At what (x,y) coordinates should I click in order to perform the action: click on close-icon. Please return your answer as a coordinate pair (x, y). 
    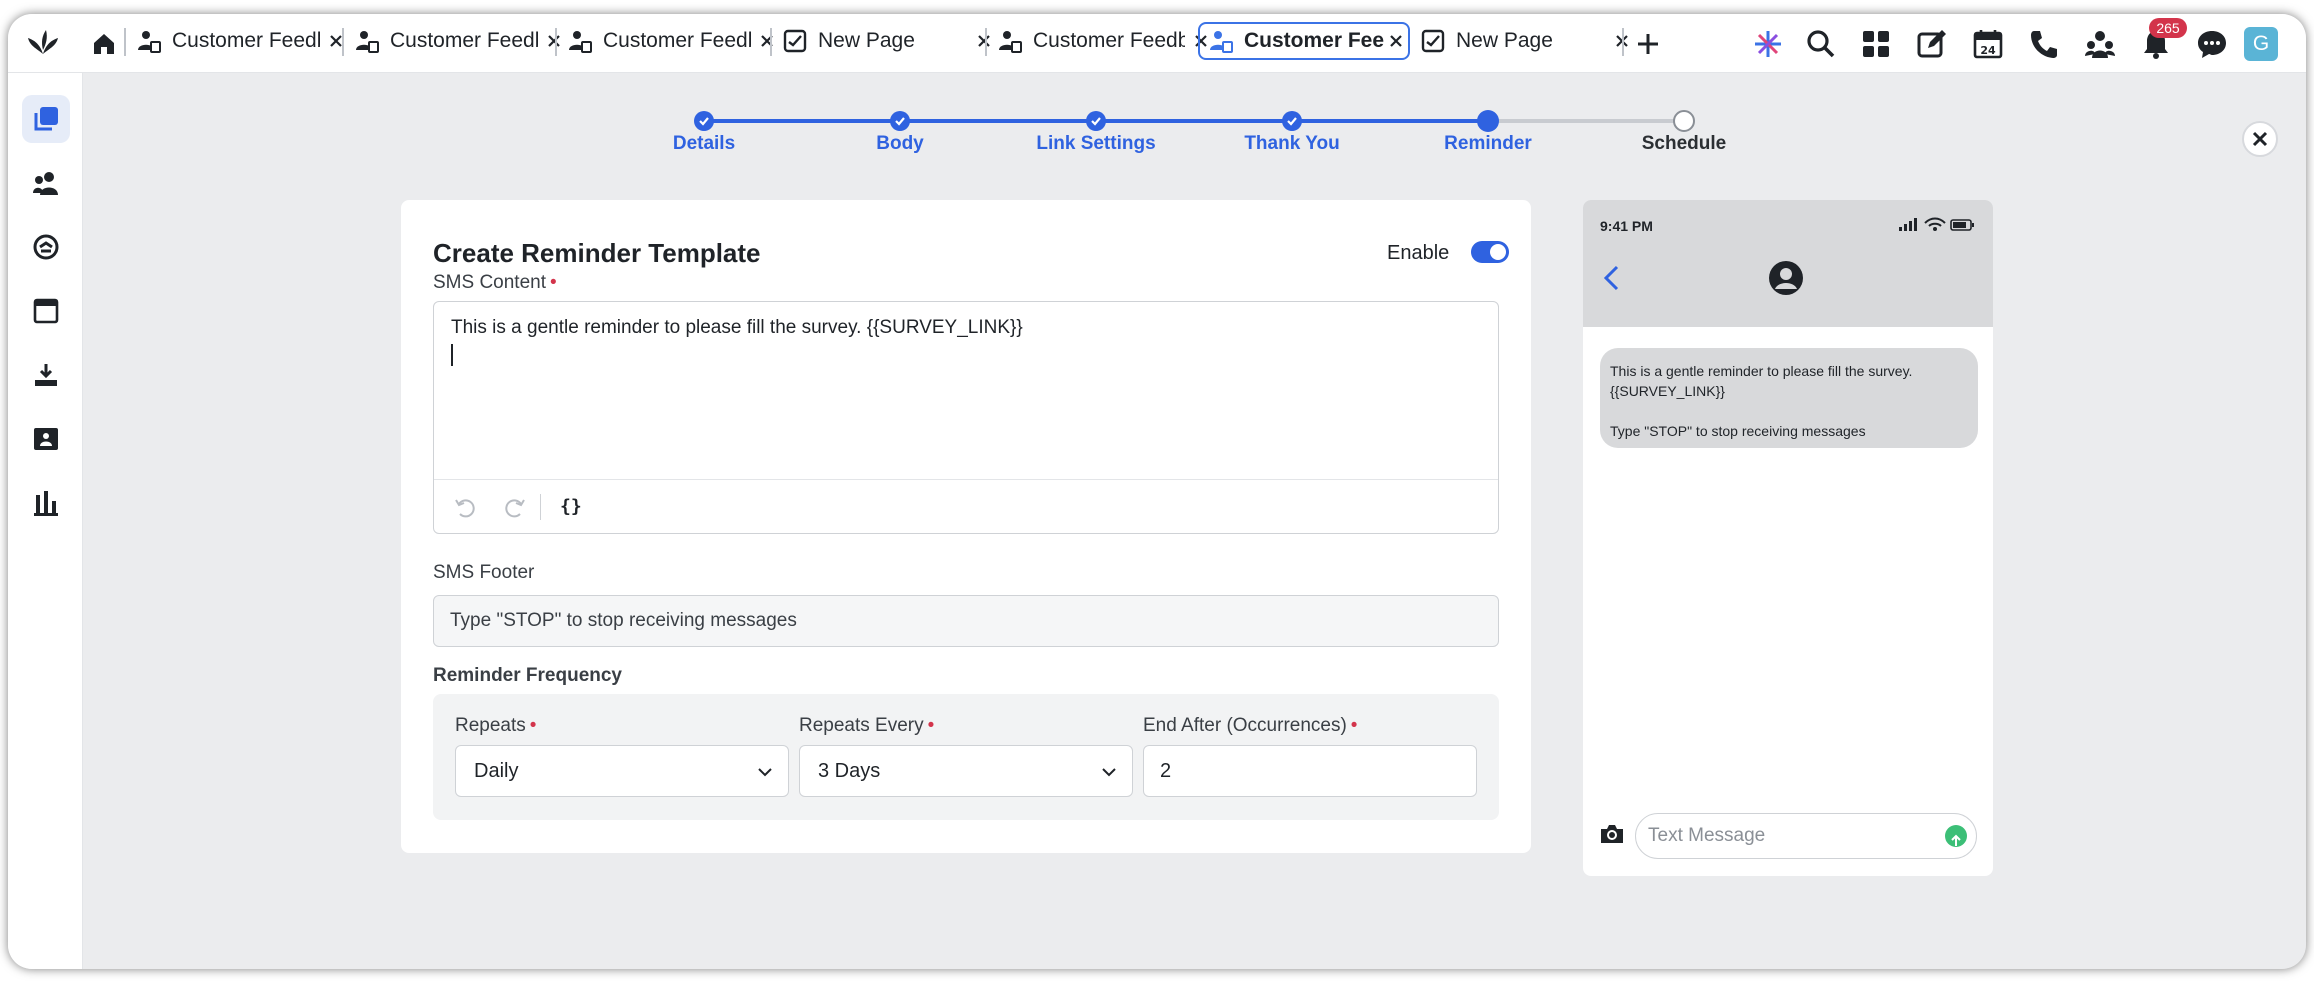
    Looking at the image, I should click on (2260, 139).